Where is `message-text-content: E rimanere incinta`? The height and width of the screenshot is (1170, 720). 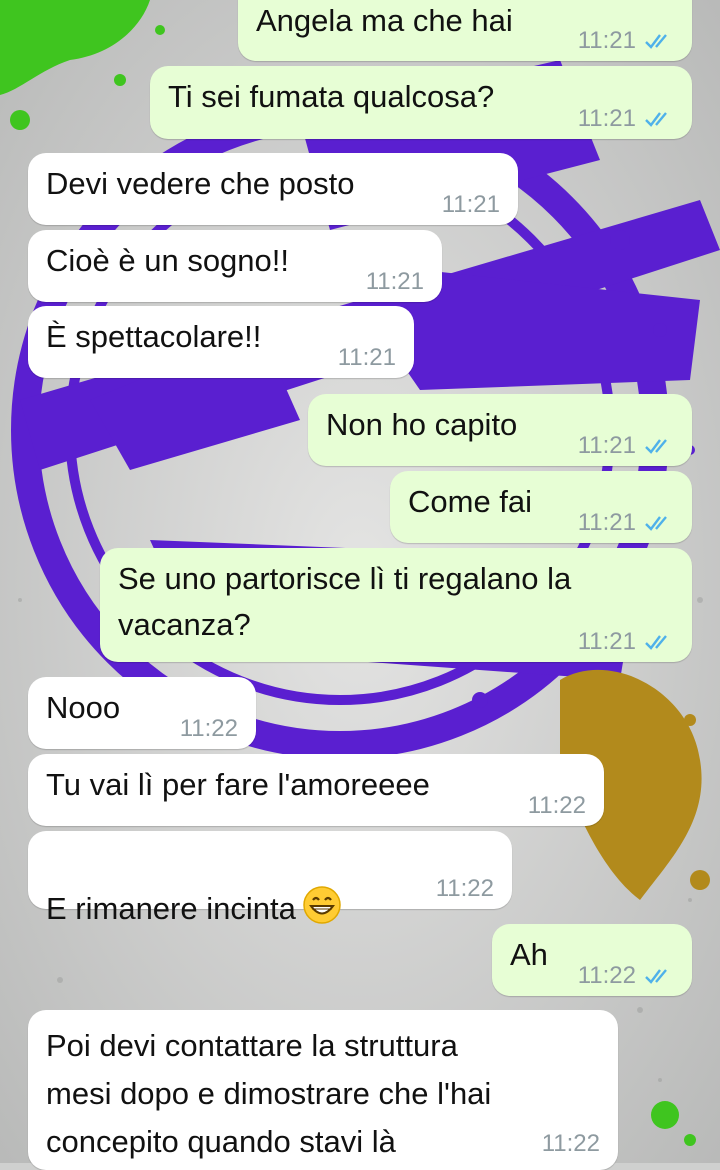 message-text-content: E rimanere incinta is located at coordinates (171, 908).